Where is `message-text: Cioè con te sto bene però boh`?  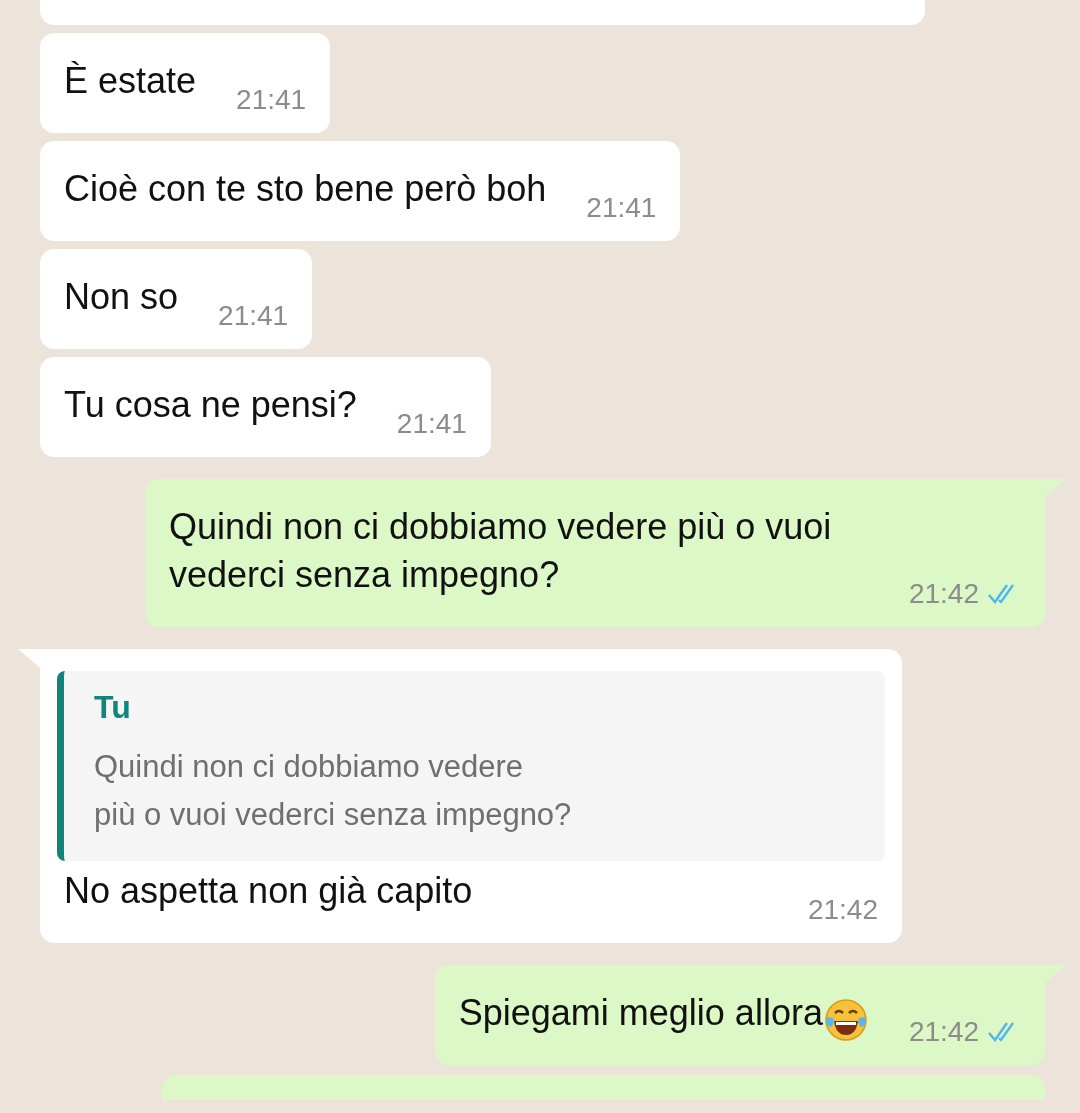 message-text: Cioè con te sto bene però boh is located at coordinates (305, 189).